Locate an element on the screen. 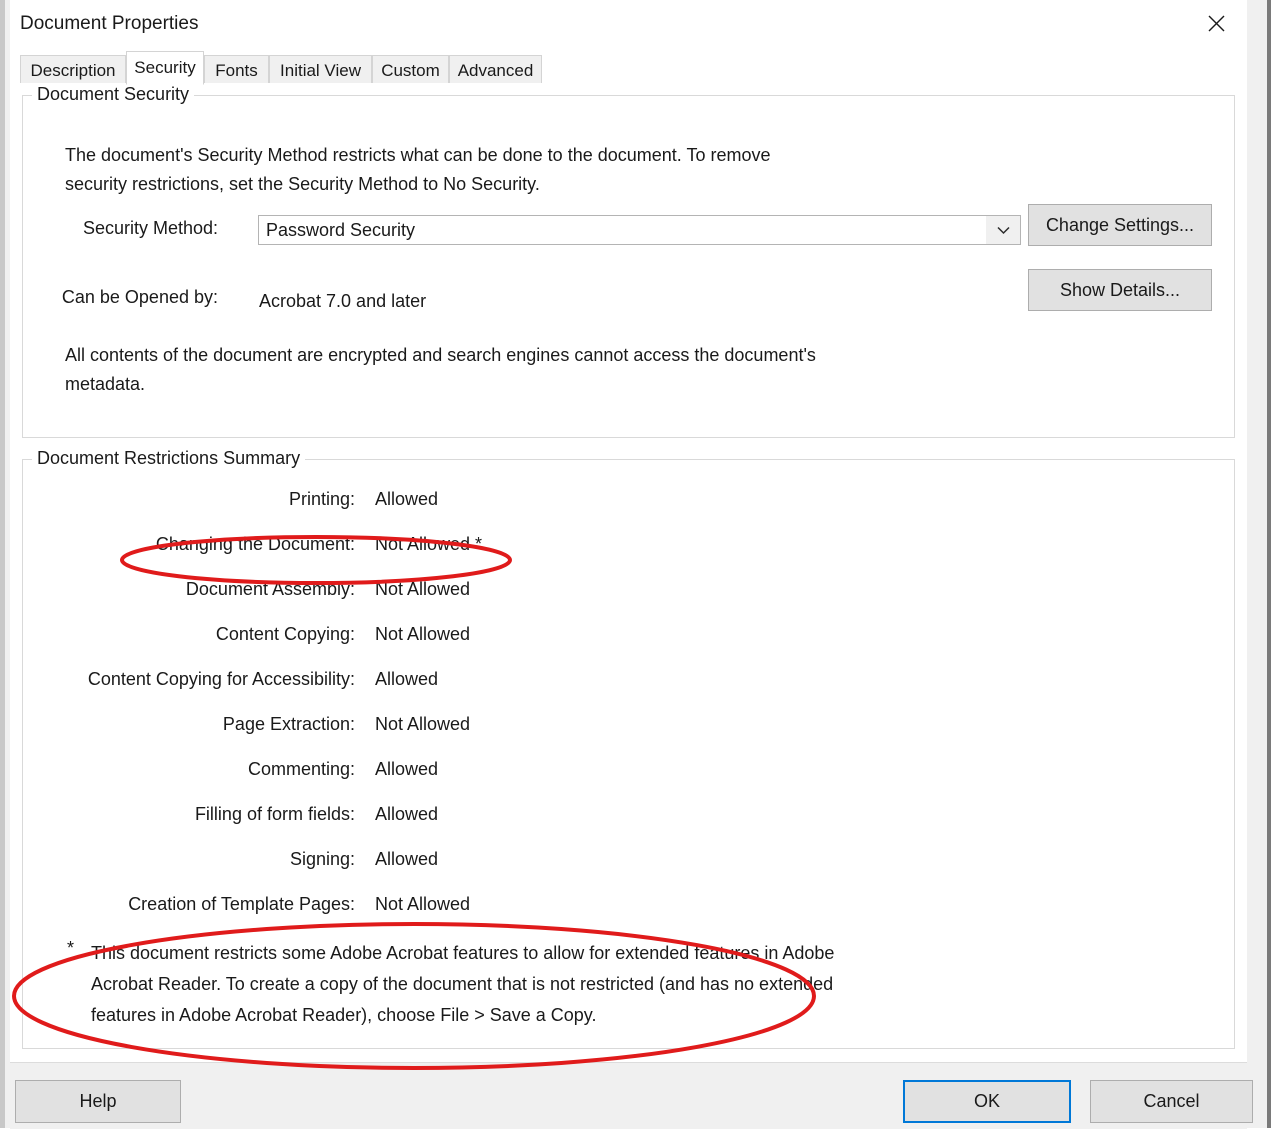 The image size is (1271, 1129). table-row: Printing: Allowed is located at coordinates (373, 503).